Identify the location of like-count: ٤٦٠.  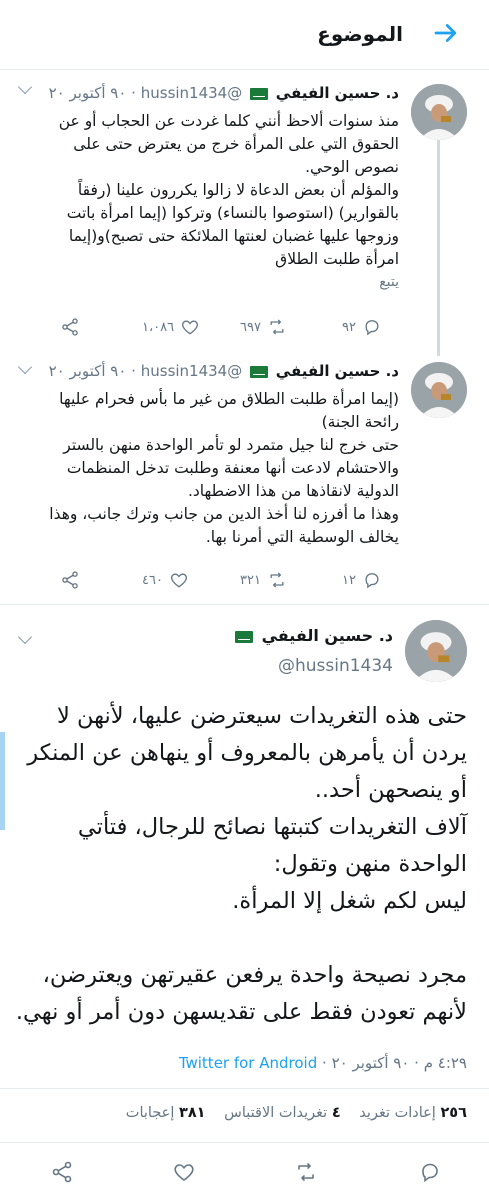
(152, 580).